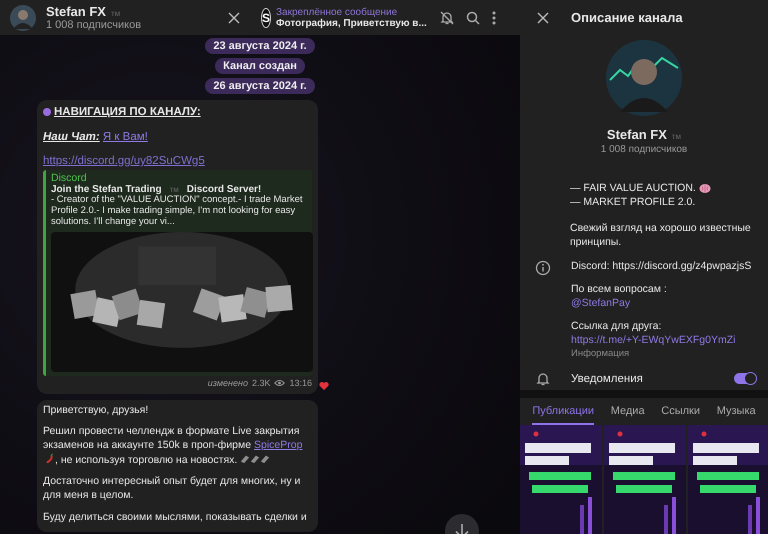  What do you see at coordinates (278, 445) in the screenshot?
I see `spiceprop-link: SpiceProp` at bounding box center [278, 445].